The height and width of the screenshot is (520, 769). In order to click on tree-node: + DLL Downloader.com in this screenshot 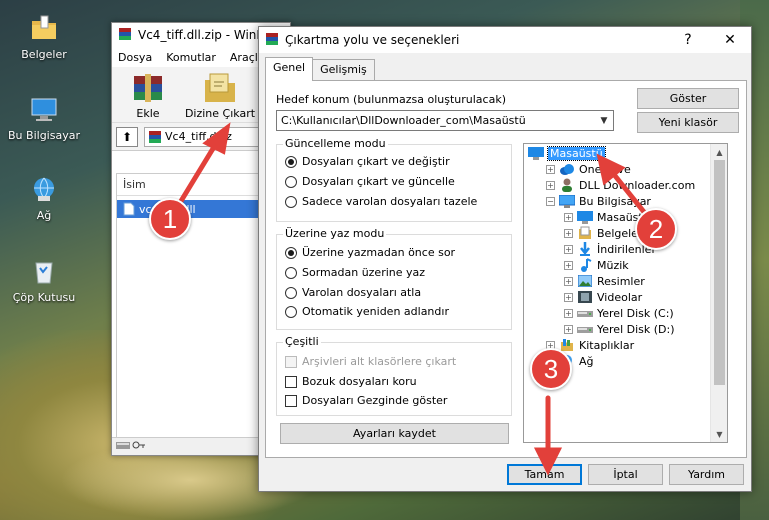, I will do `click(620, 185)`.